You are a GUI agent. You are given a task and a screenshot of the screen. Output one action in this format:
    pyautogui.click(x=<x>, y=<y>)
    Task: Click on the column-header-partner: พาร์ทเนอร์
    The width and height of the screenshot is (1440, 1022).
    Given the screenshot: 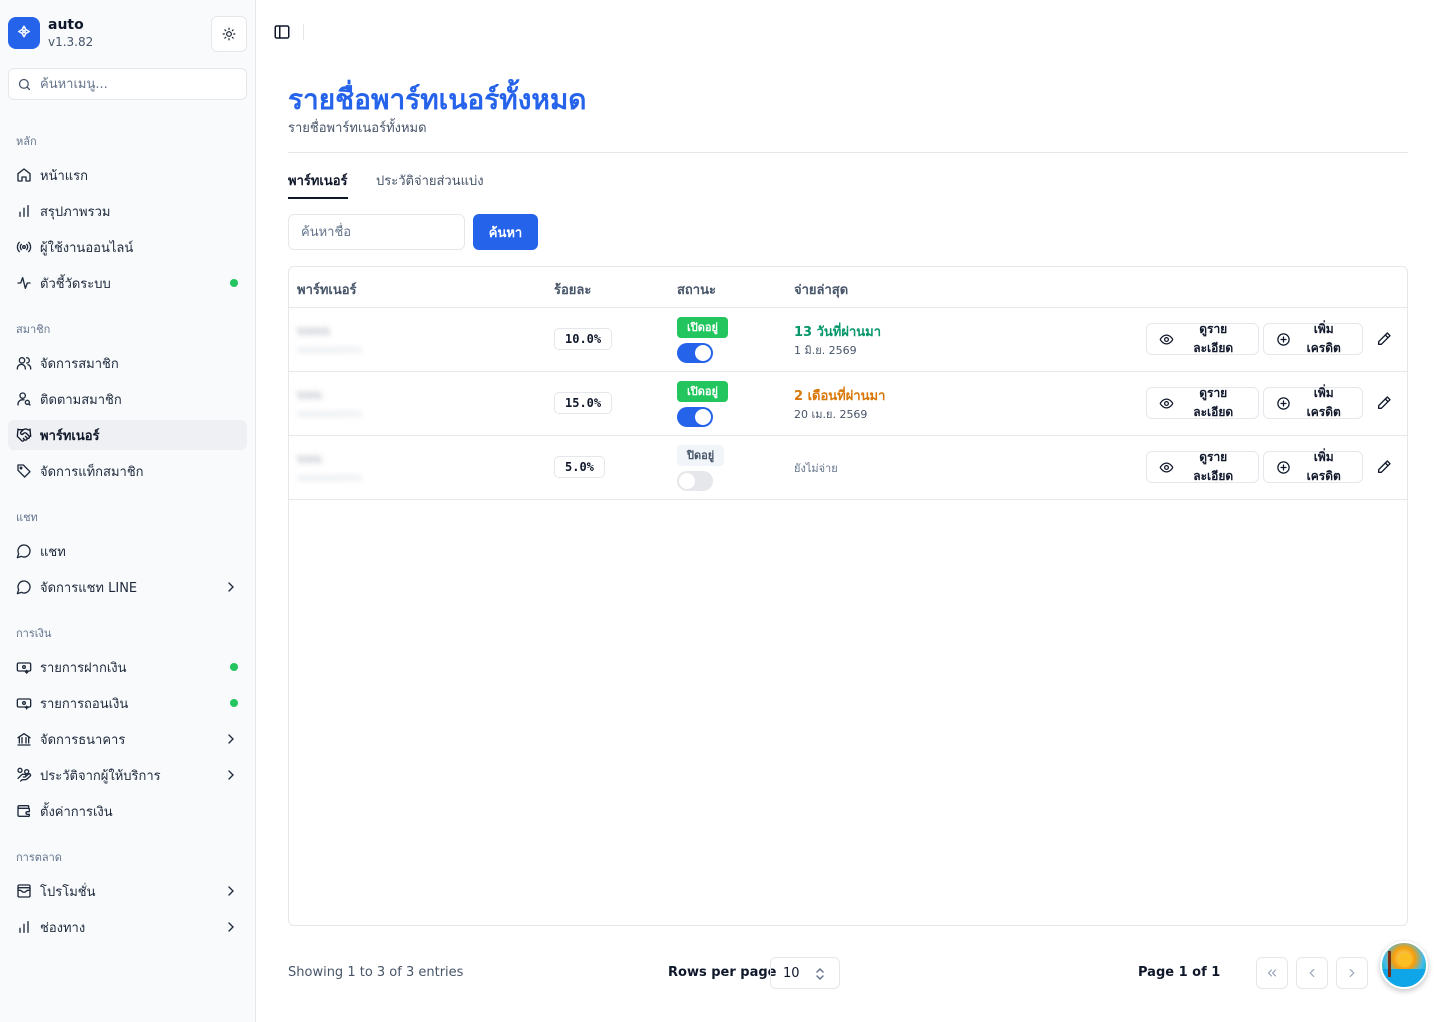 What is the action you would take?
    pyautogui.click(x=327, y=289)
    